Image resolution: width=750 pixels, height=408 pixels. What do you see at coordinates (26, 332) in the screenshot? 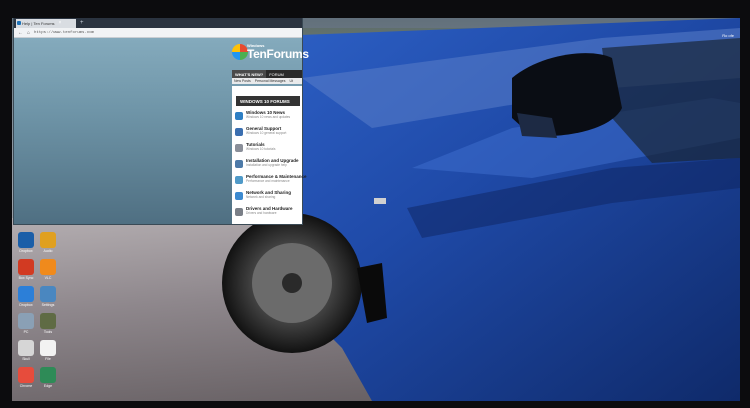
I see `desktop-icon-label: PC` at bounding box center [26, 332].